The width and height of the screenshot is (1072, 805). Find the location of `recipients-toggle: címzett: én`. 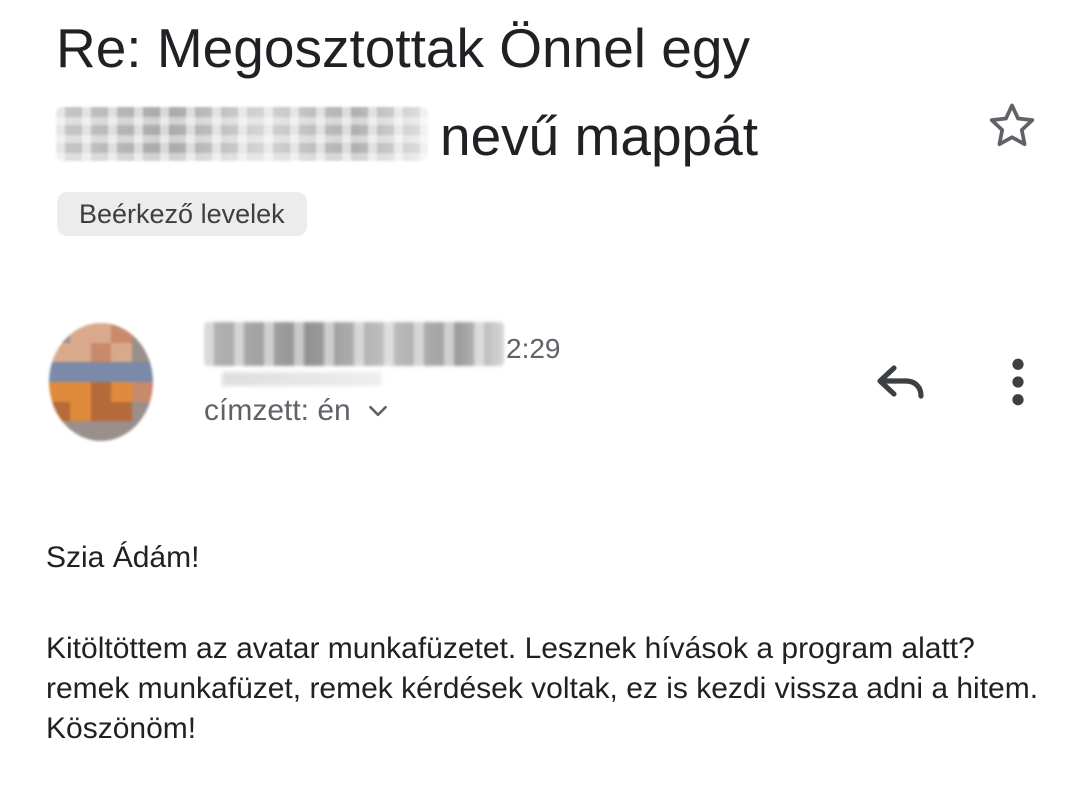

recipients-toggle: címzett: én is located at coordinates (297, 411).